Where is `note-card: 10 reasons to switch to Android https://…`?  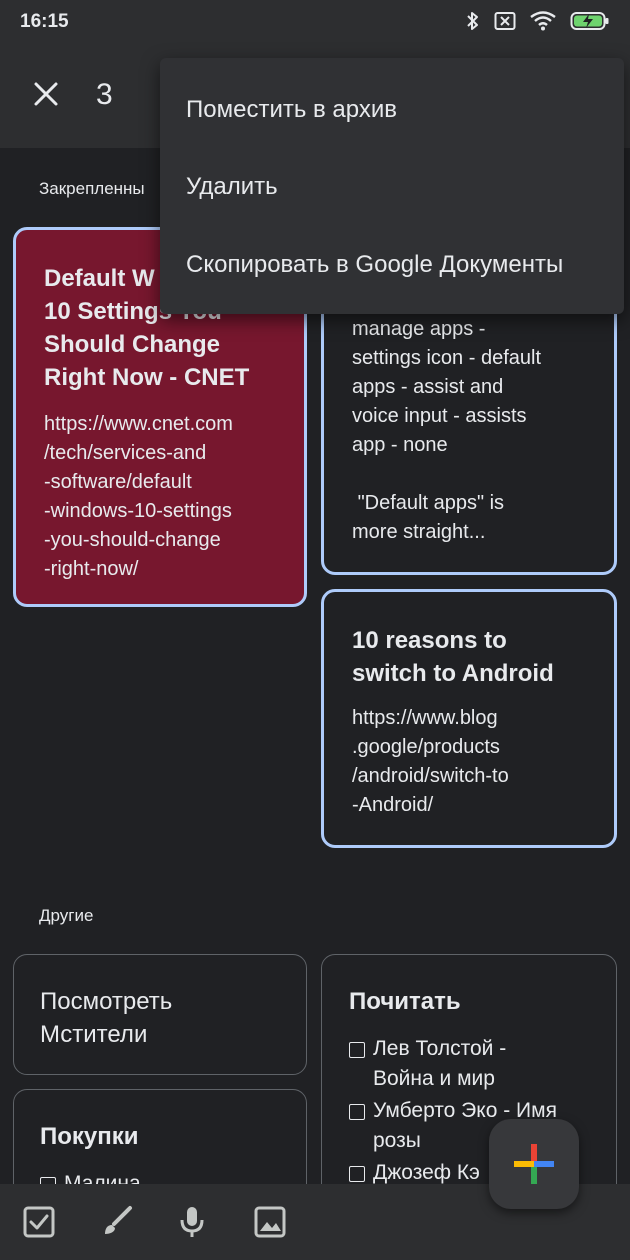 note-card: 10 reasons to switch to Android https://… is located at coordinates (469, 718).